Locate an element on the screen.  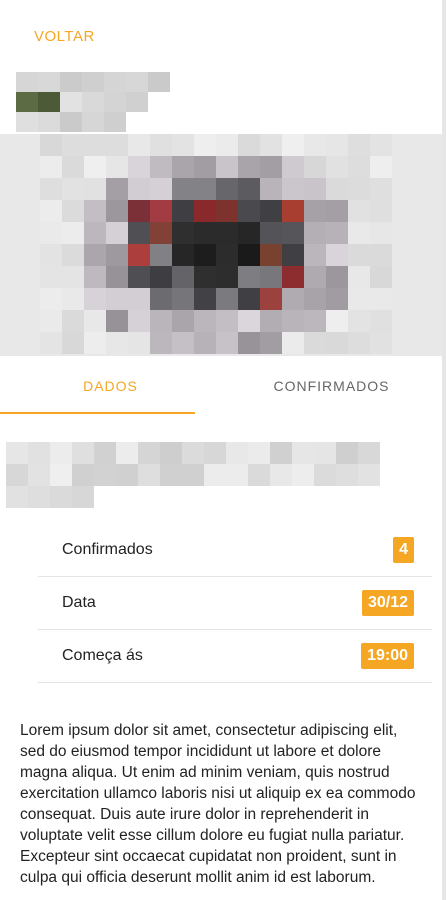
back-button: VOLTAR is located at coordinates (64, 36).